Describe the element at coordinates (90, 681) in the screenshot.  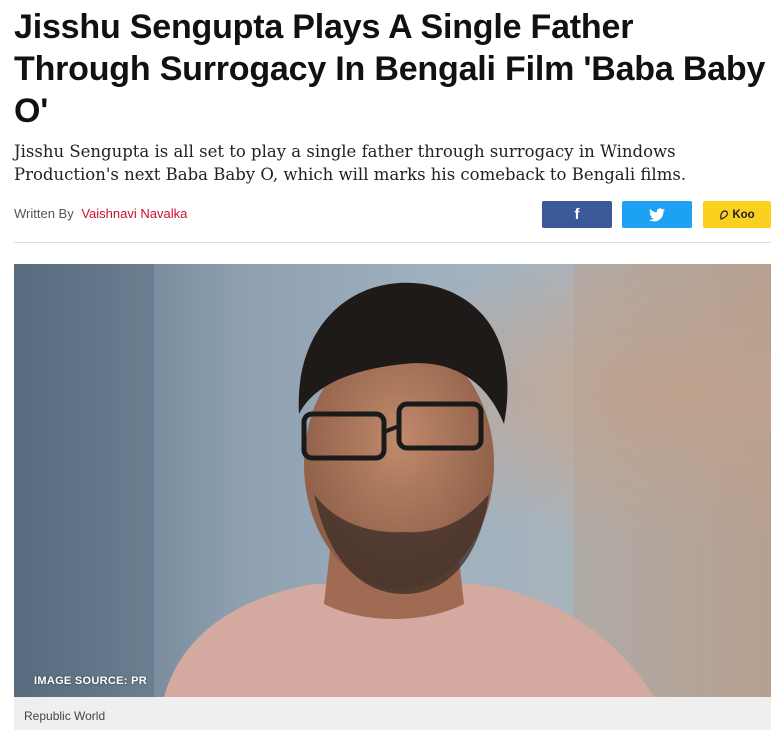
I see `image-source-caption: IMAGE SOURCE: PR` at that location.